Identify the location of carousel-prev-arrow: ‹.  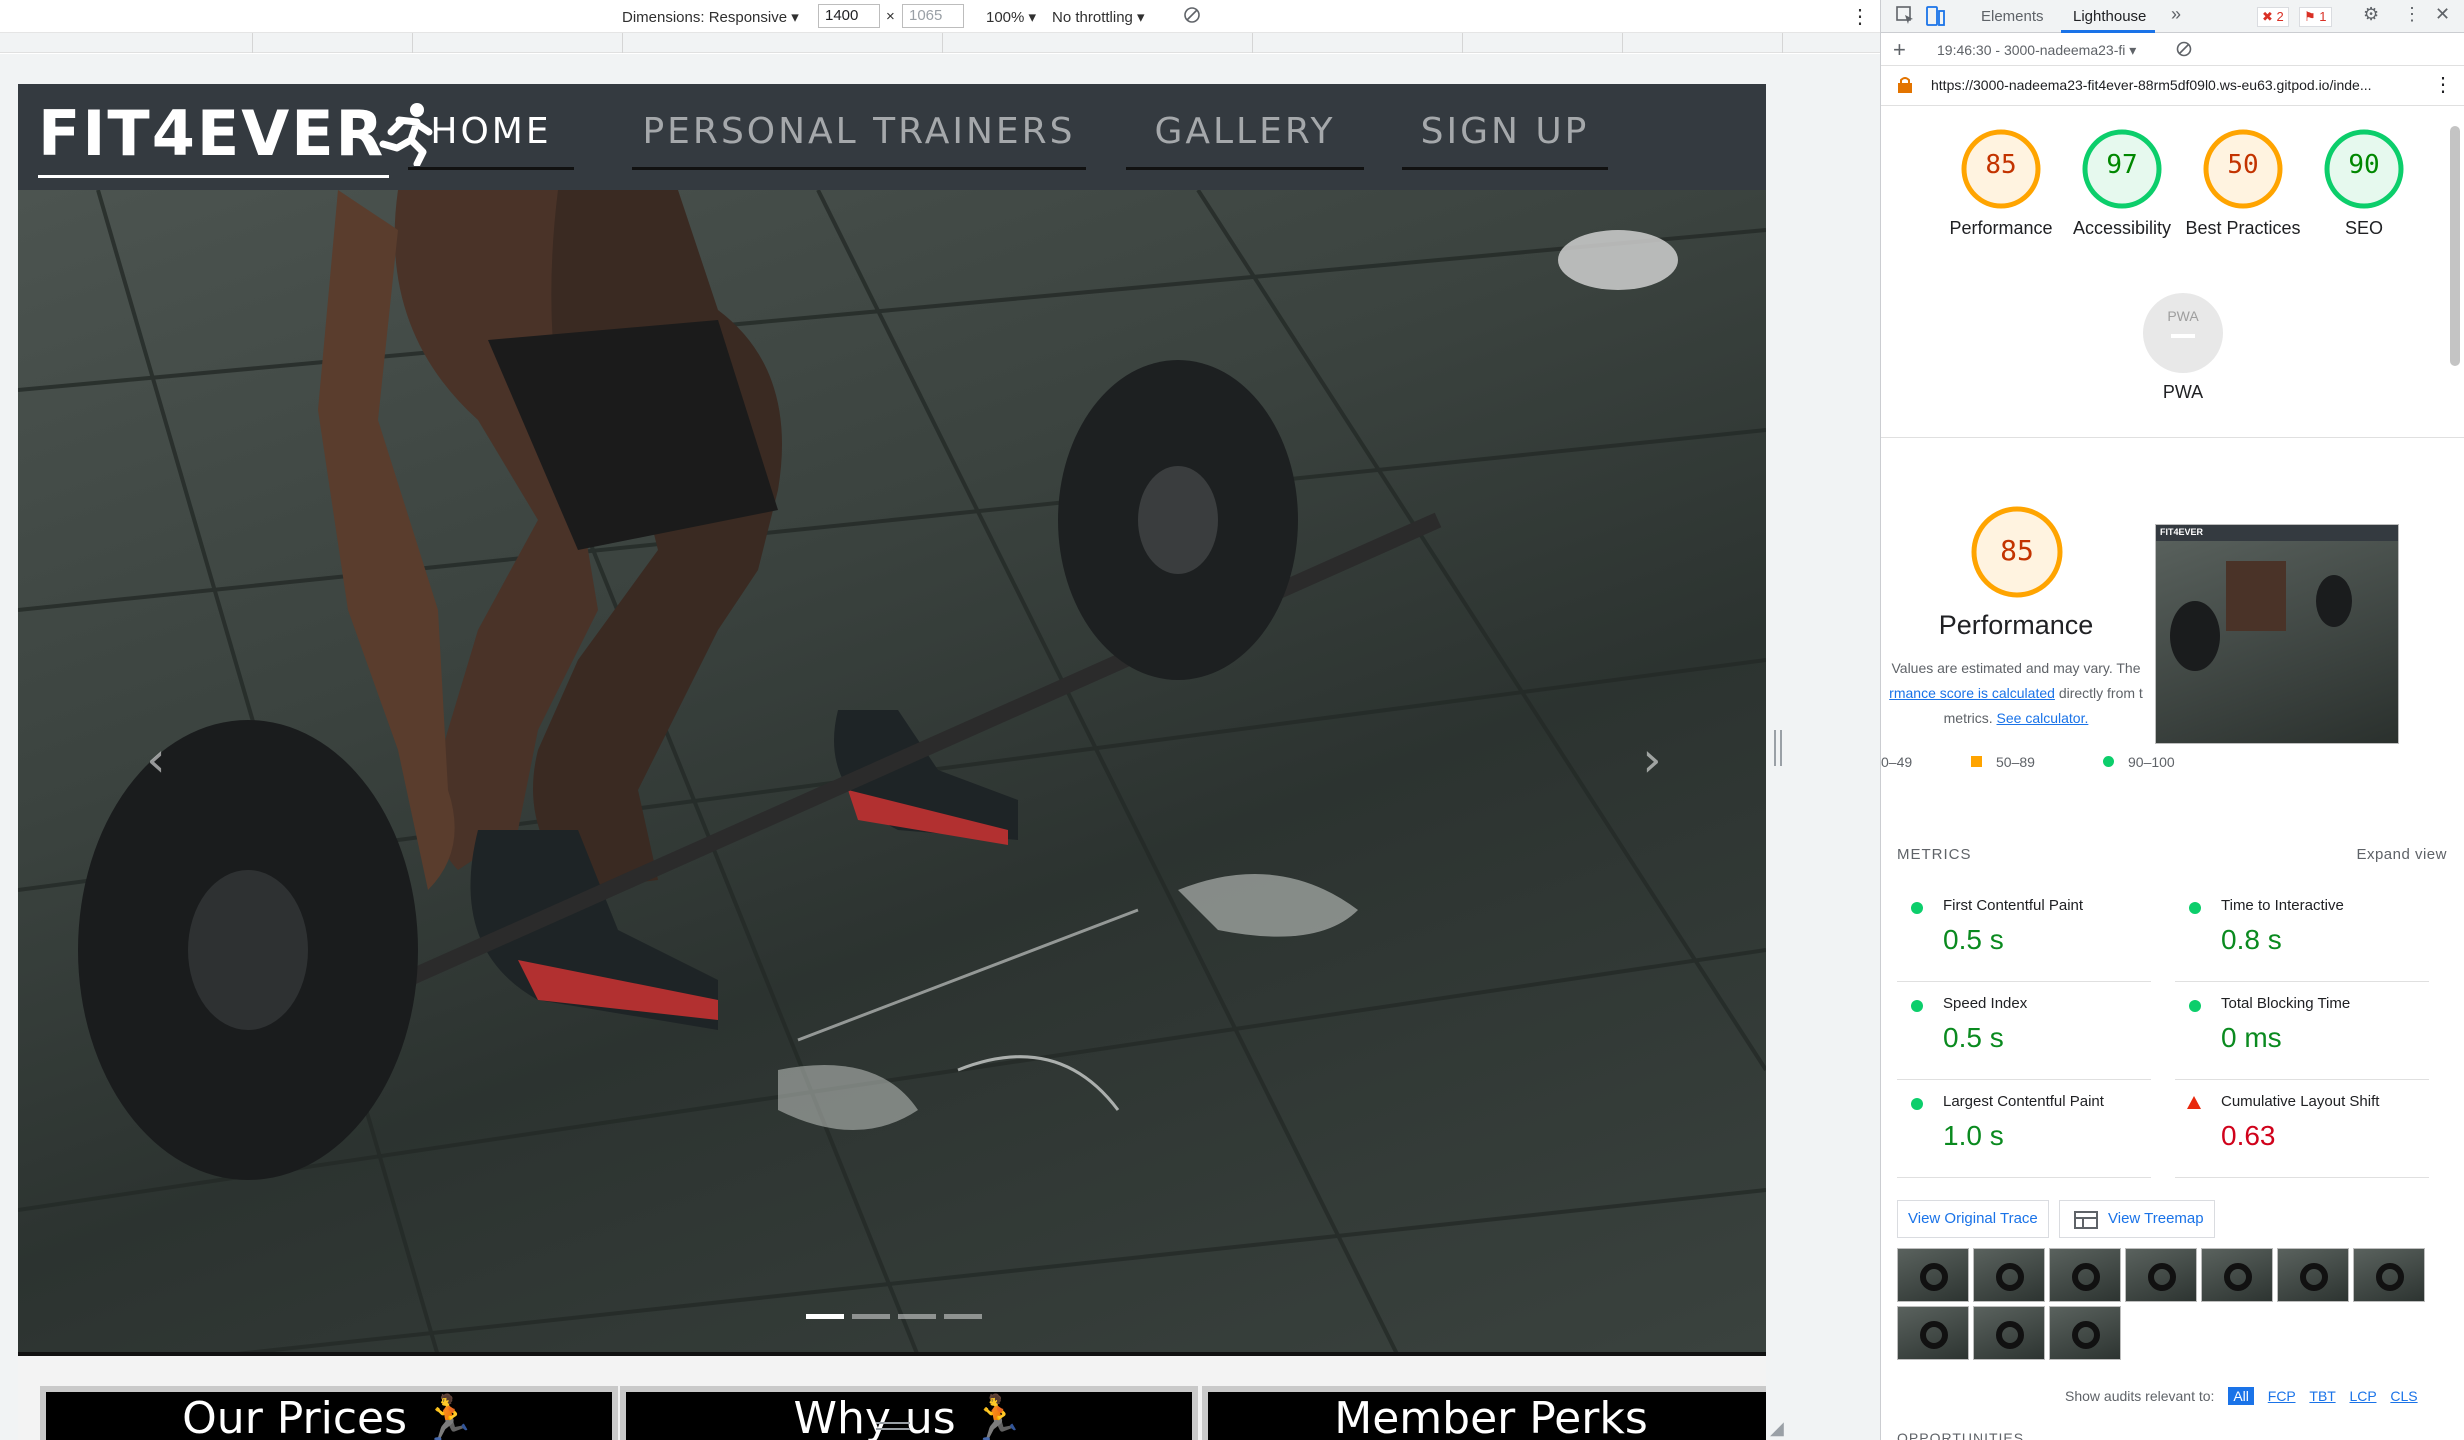
(156, 760).